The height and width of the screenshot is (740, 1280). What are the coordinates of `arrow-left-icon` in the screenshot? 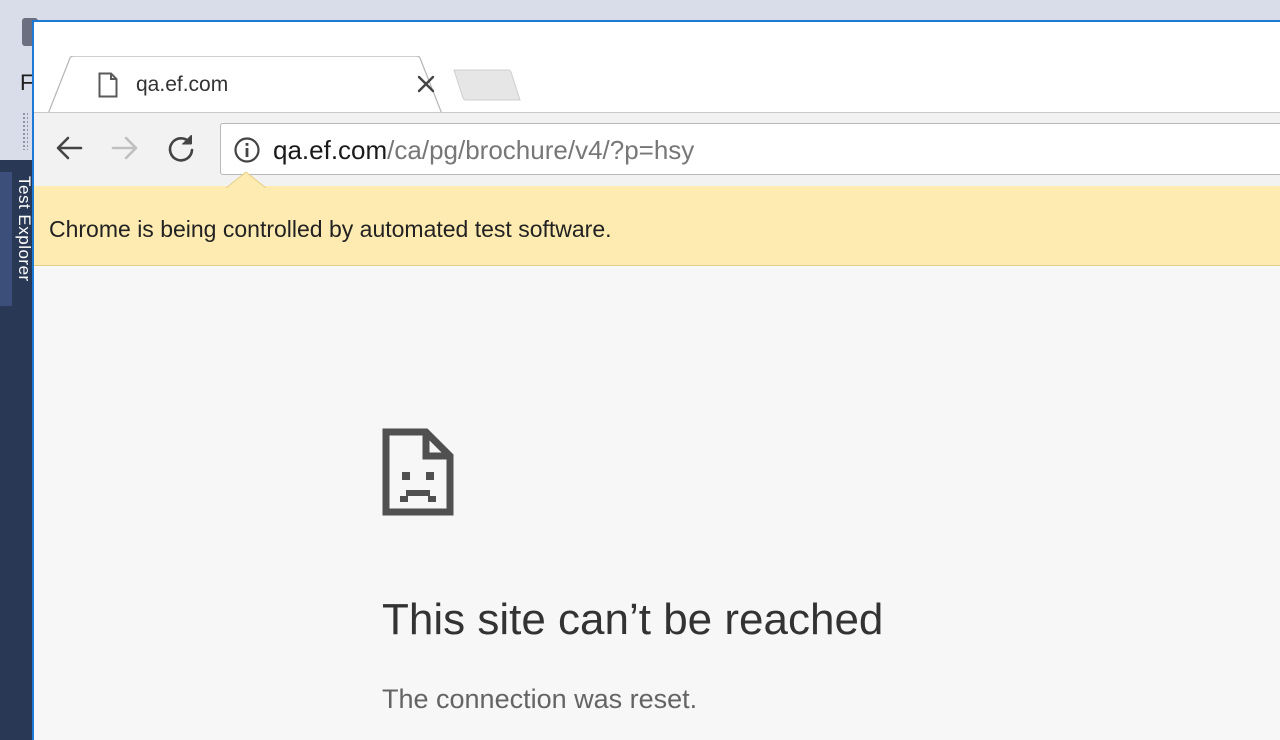 It's located at (69, 148).